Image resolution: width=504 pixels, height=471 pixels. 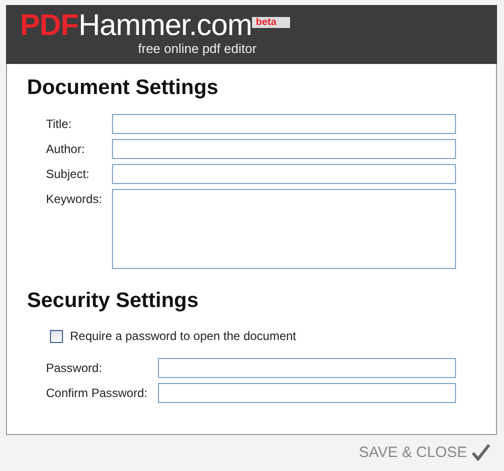 I want to click on checkmark-icon, so click(x=481, y=452).